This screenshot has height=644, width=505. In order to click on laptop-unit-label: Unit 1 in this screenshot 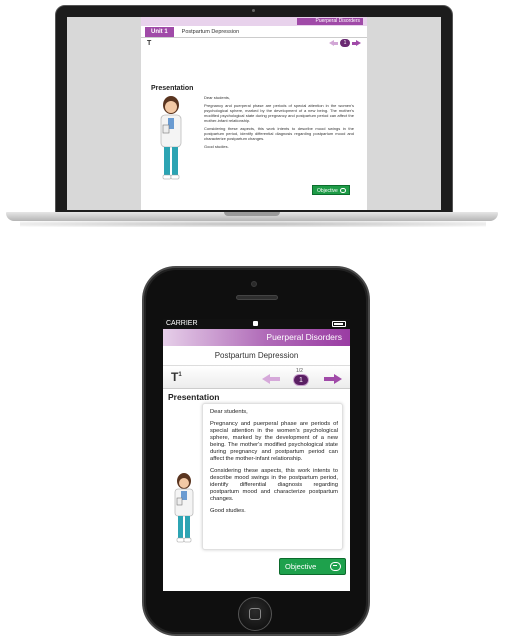, I will do `click(159, 31)`.